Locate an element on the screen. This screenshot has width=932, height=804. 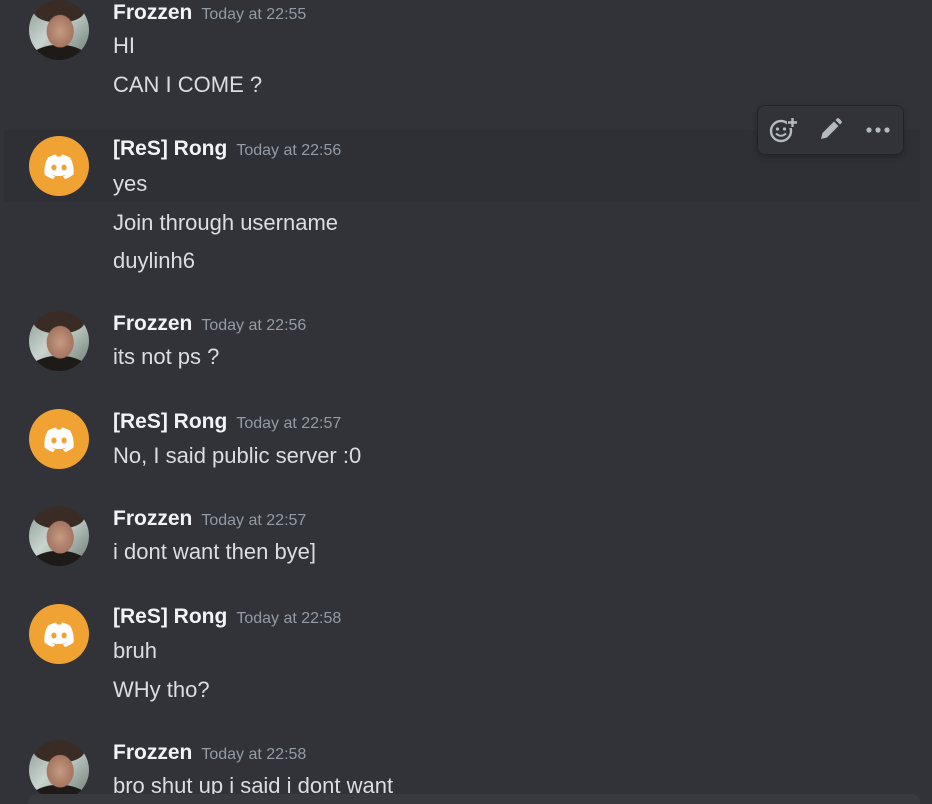
message-author: [ReS] Rong Today at 22:58 is located at coordinates (227, 617).